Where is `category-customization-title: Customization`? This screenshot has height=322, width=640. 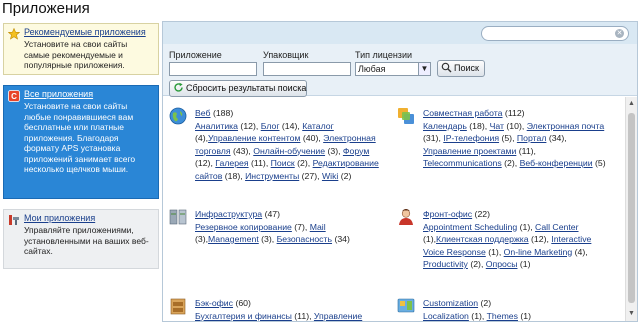
category-customization-title: Customization is located at coordinates (450, 303).